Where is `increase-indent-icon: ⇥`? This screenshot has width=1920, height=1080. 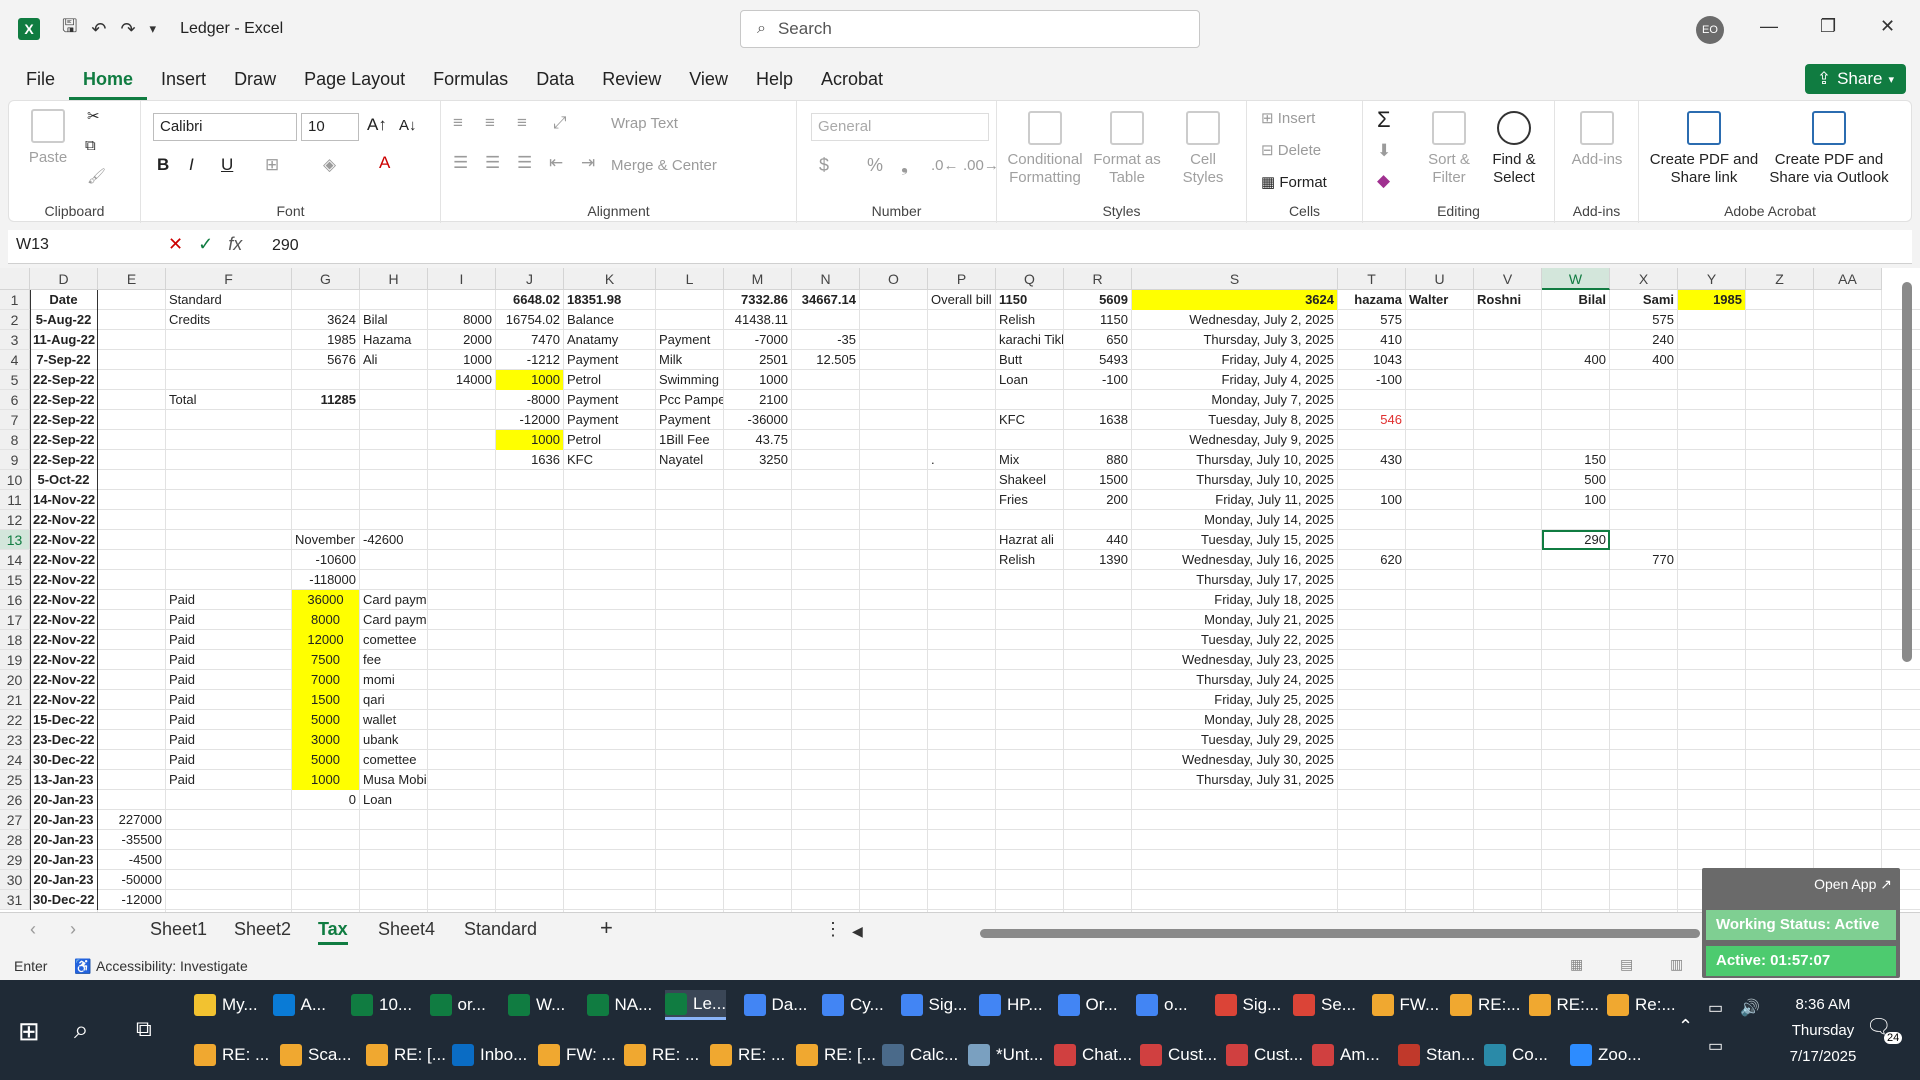 increase-indent-icon: ⇥ is located at coordinates (588, 163).